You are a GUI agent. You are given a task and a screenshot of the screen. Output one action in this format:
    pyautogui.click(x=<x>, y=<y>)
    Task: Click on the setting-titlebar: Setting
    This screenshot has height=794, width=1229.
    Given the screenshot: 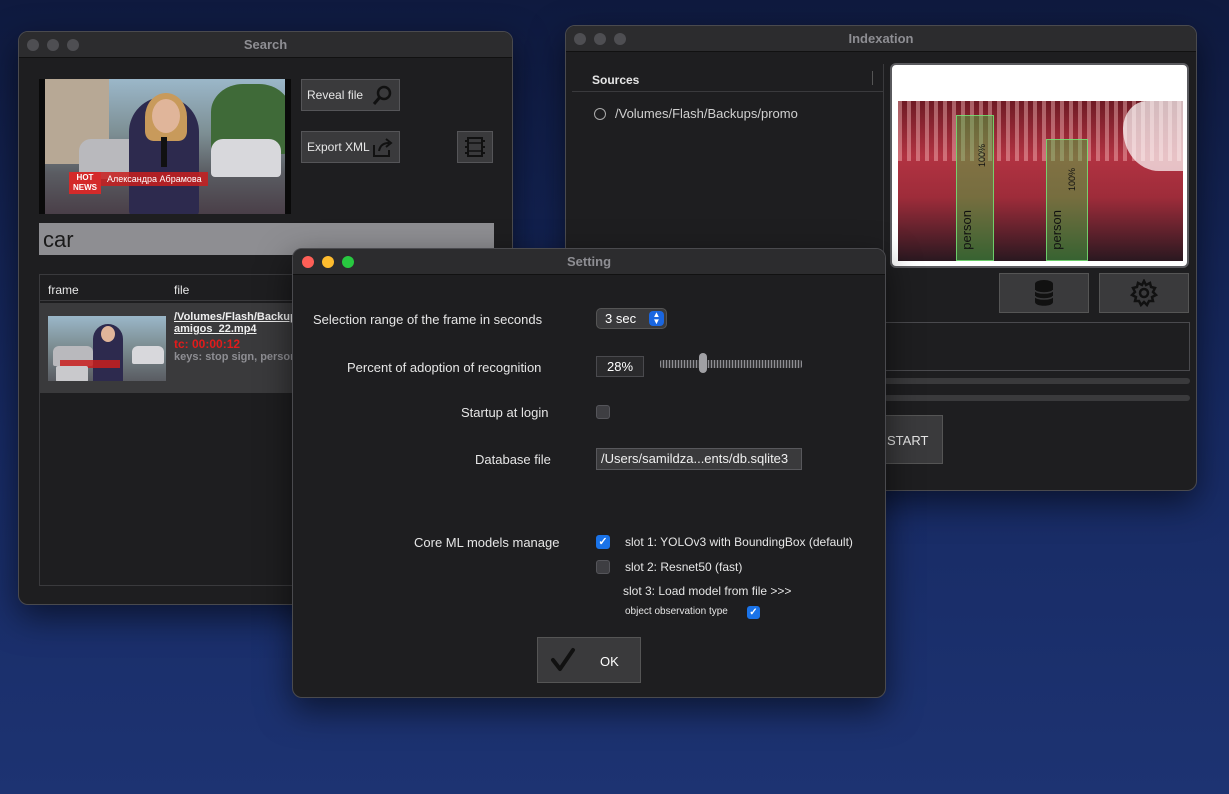 What is the action you would take?
    pyautogui.click(x=589, y=262)
    